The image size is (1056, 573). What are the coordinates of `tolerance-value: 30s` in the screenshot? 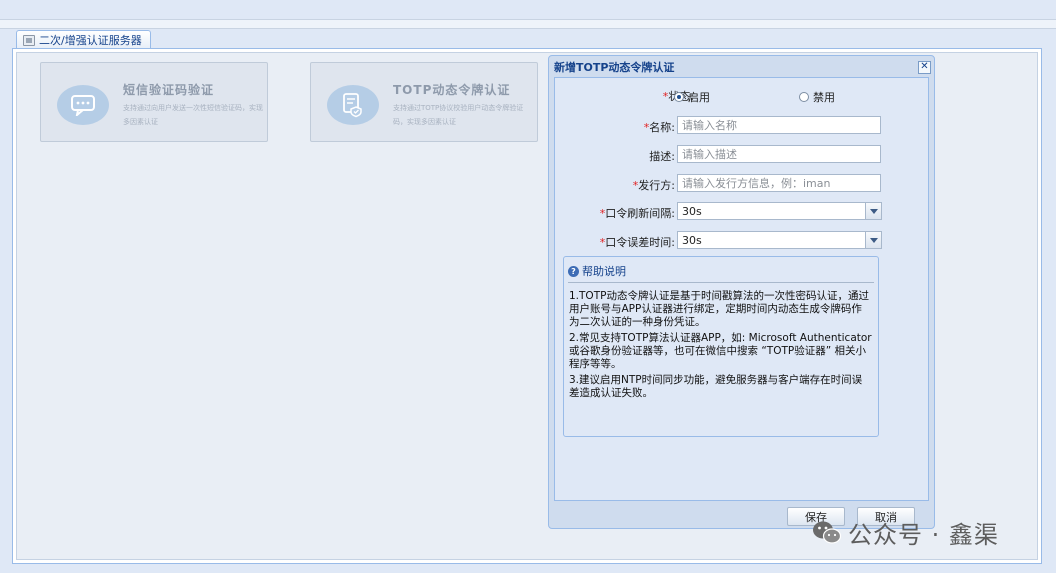 It's located at (692, 240).